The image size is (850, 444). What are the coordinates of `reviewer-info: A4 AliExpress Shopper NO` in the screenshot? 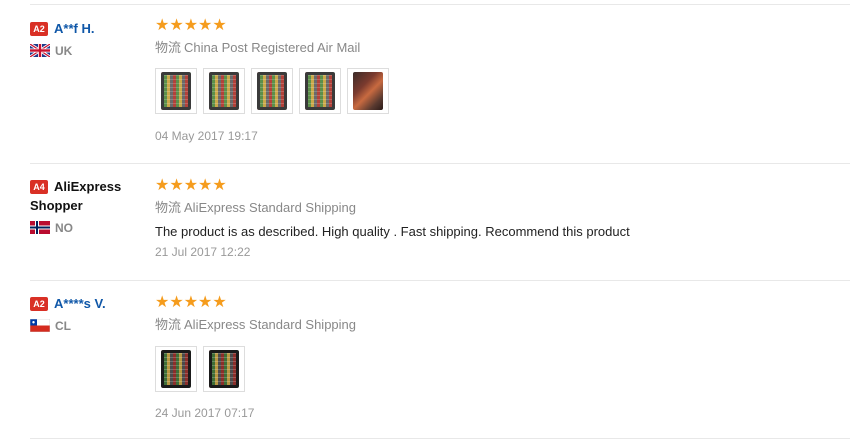 It's located at (85, 206).